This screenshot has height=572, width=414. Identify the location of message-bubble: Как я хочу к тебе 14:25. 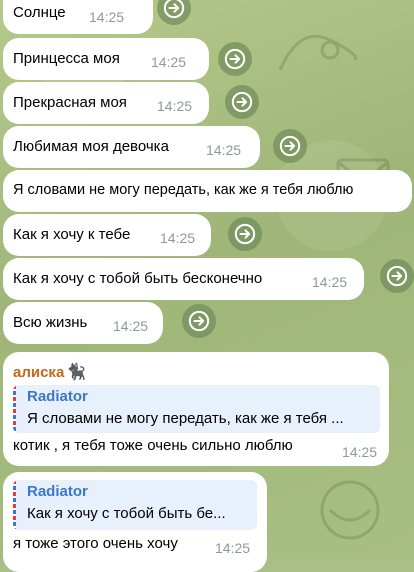
(107, 235).